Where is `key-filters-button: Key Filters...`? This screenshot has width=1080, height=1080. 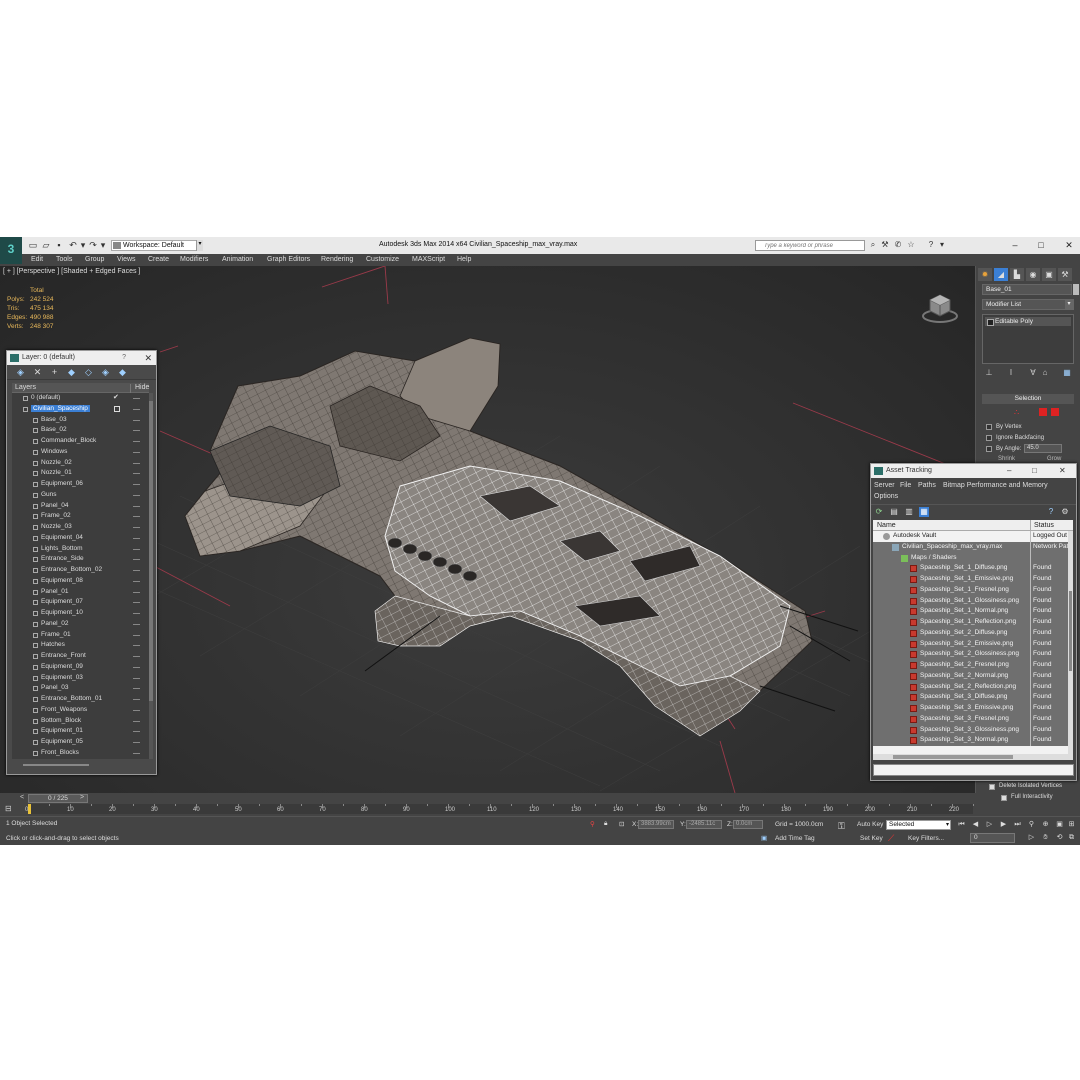 key-filters-button: Key Filters... is located at coordinates (926, 838).